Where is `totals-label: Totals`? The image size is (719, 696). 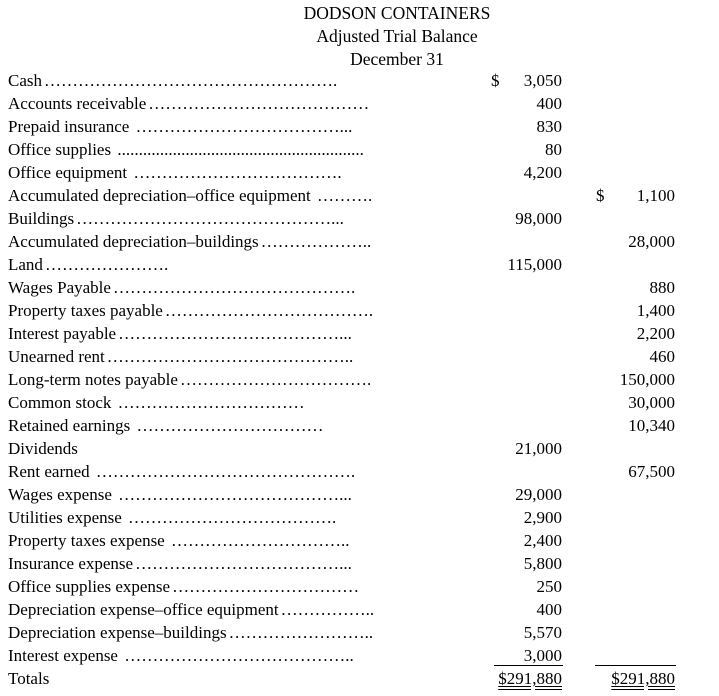
totals-label: Totals is located at coordinates (29, 678).